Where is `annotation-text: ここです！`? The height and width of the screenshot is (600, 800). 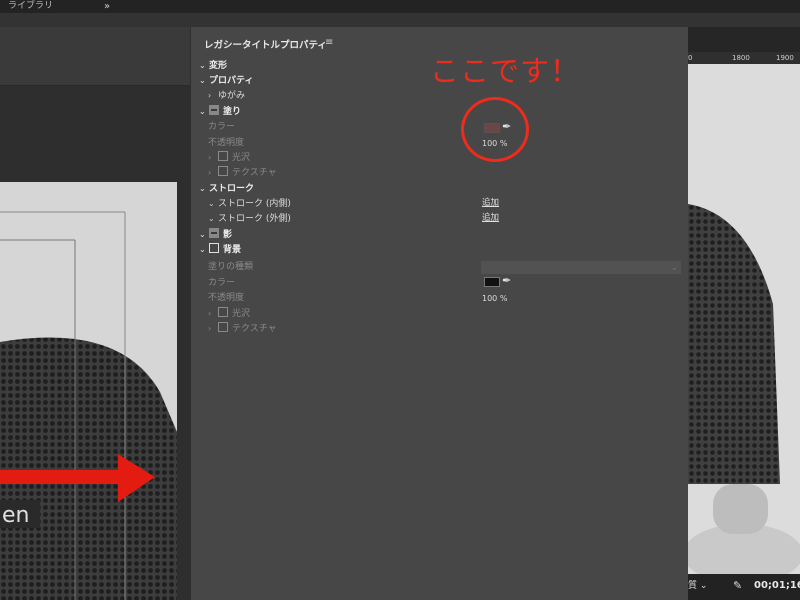 annotation-text: ここです！ is located at coordinates (505, 71).